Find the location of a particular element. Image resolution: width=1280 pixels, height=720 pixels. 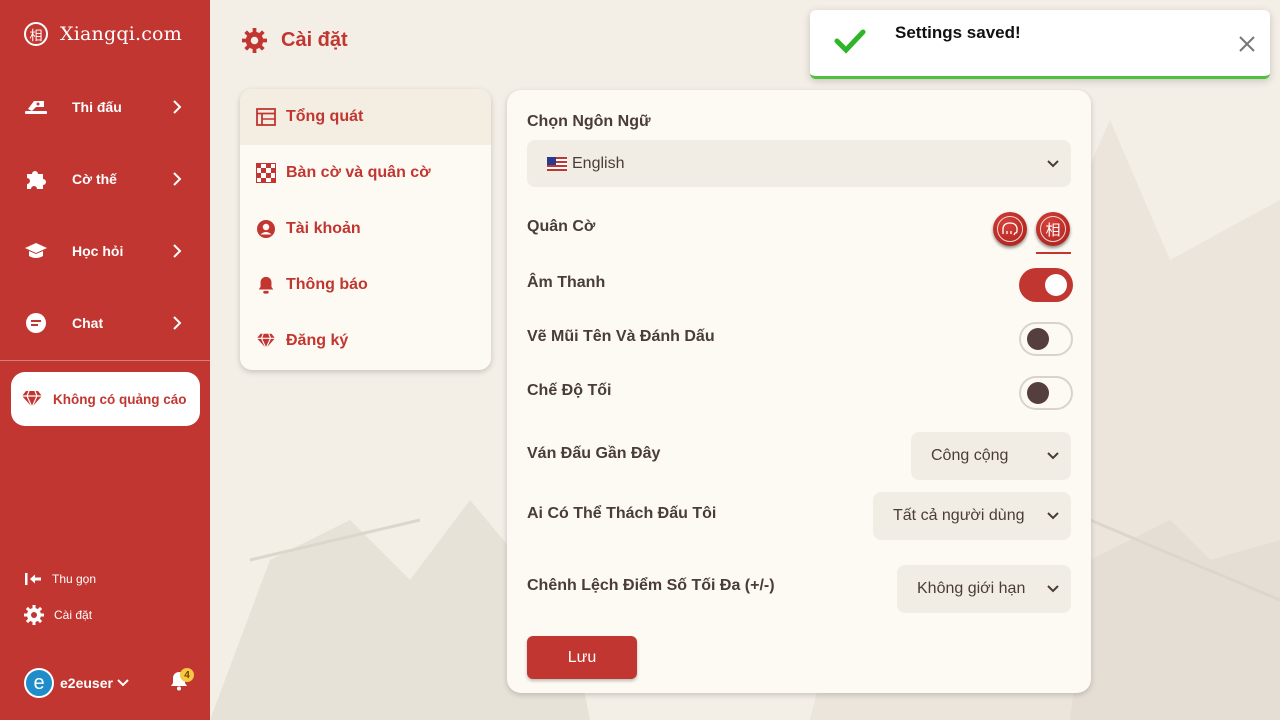

success-toast: Settings saved! is located at coordinates (1040, 44).